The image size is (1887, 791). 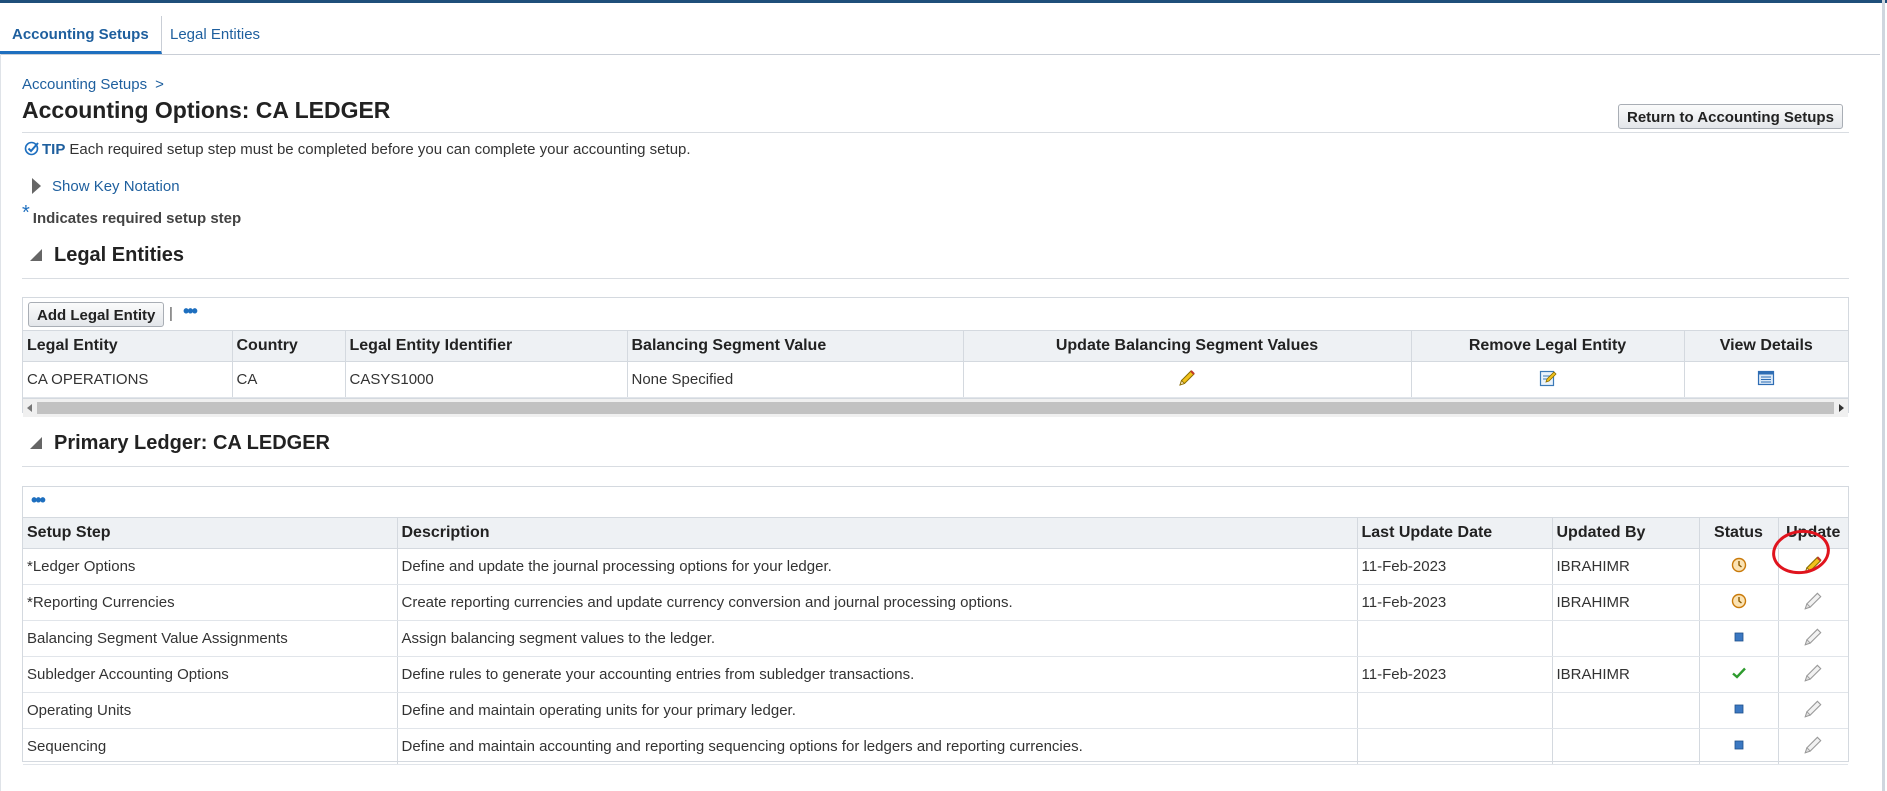 What do you see at coordinates (96, 314) in the screenshot?
I see `add-legal-entity-button: Add Legal Entity` at bounding box center [96, 314].